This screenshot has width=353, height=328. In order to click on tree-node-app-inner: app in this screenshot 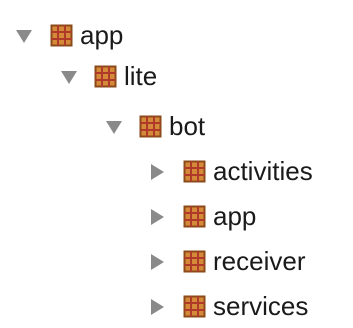, I will do `click(176, 218)`.